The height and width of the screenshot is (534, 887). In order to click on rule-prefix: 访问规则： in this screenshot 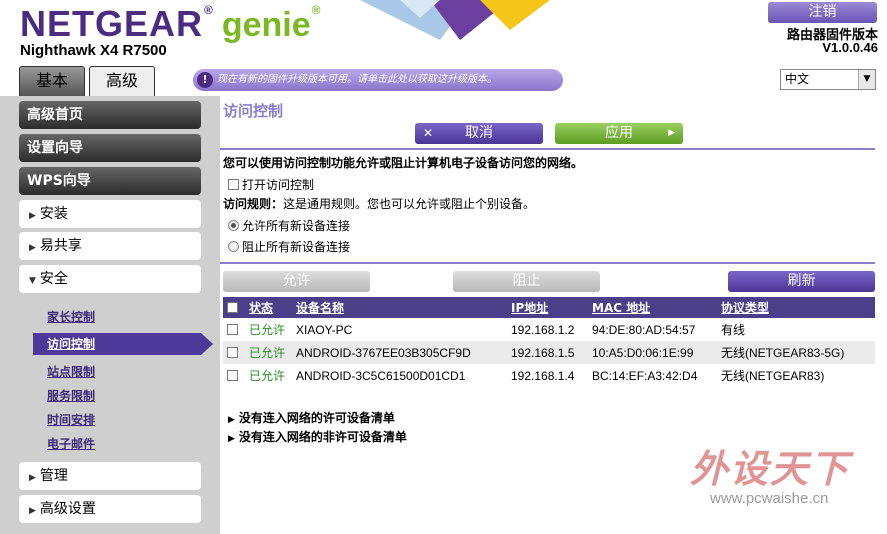, I will do `click(253, 204)`.